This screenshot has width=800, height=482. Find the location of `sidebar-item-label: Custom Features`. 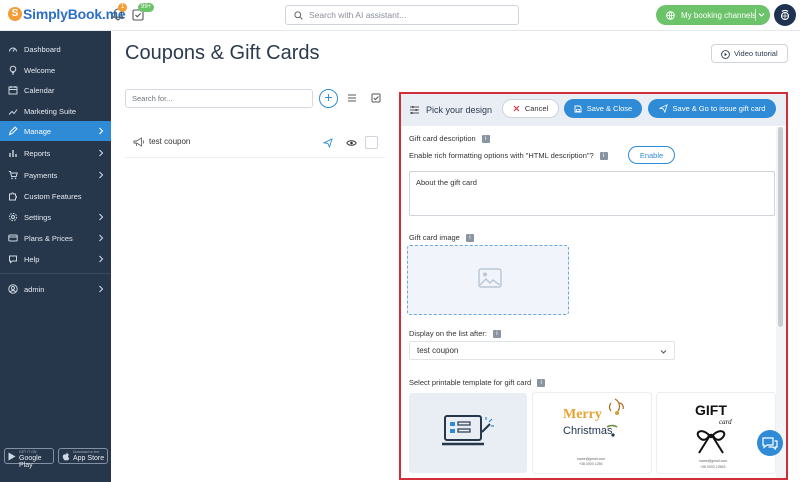

sidebar-item-label: Custom Features is located at coordinates (53, 196).